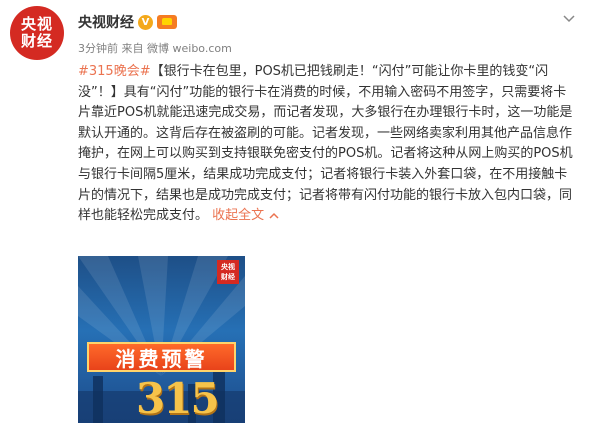 The height and width of the screenshot is (427, 594). Describe the element at coordinates (189, 48) in the screenshot. I see `post-source: 微博 weibo.com` at that location.